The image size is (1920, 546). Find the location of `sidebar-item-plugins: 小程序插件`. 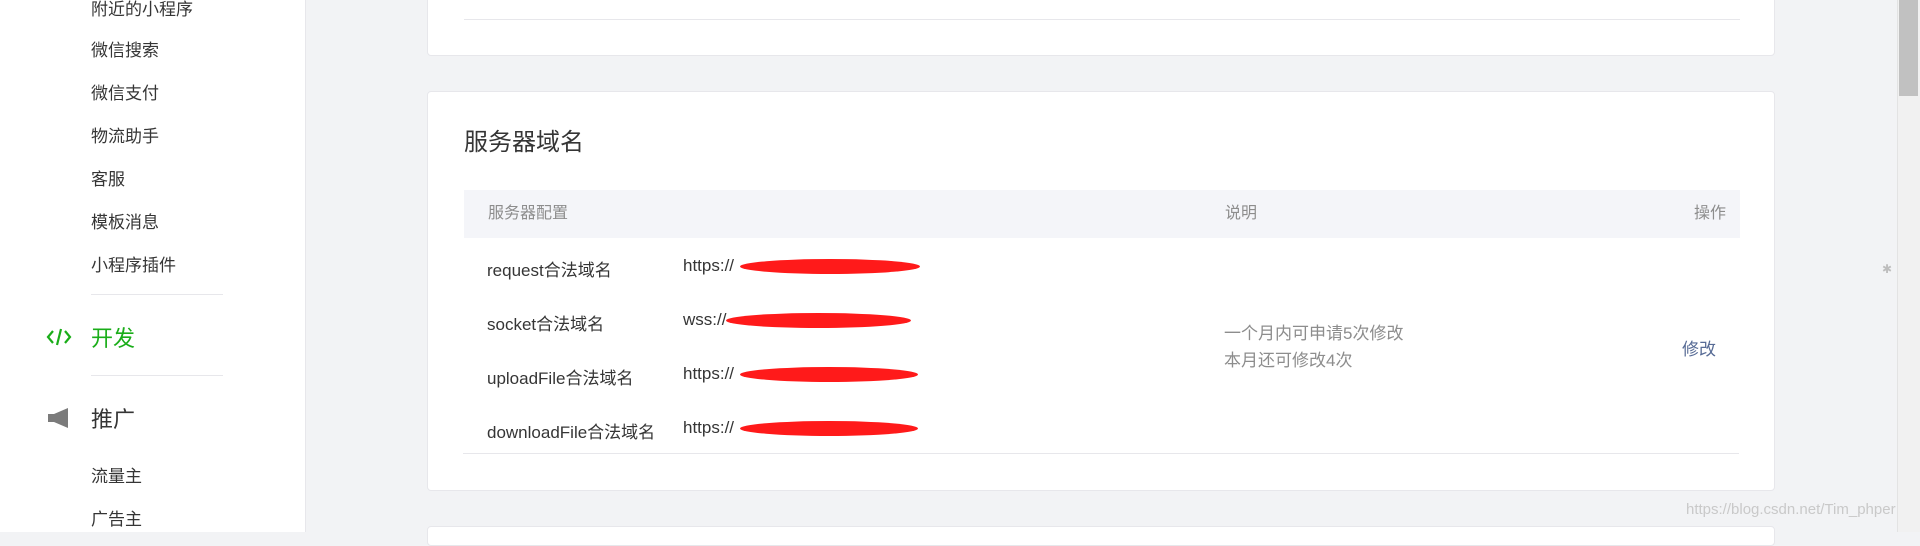

sidebar-item-plugins: 小程序插件 is located at coordinates (133, 266).